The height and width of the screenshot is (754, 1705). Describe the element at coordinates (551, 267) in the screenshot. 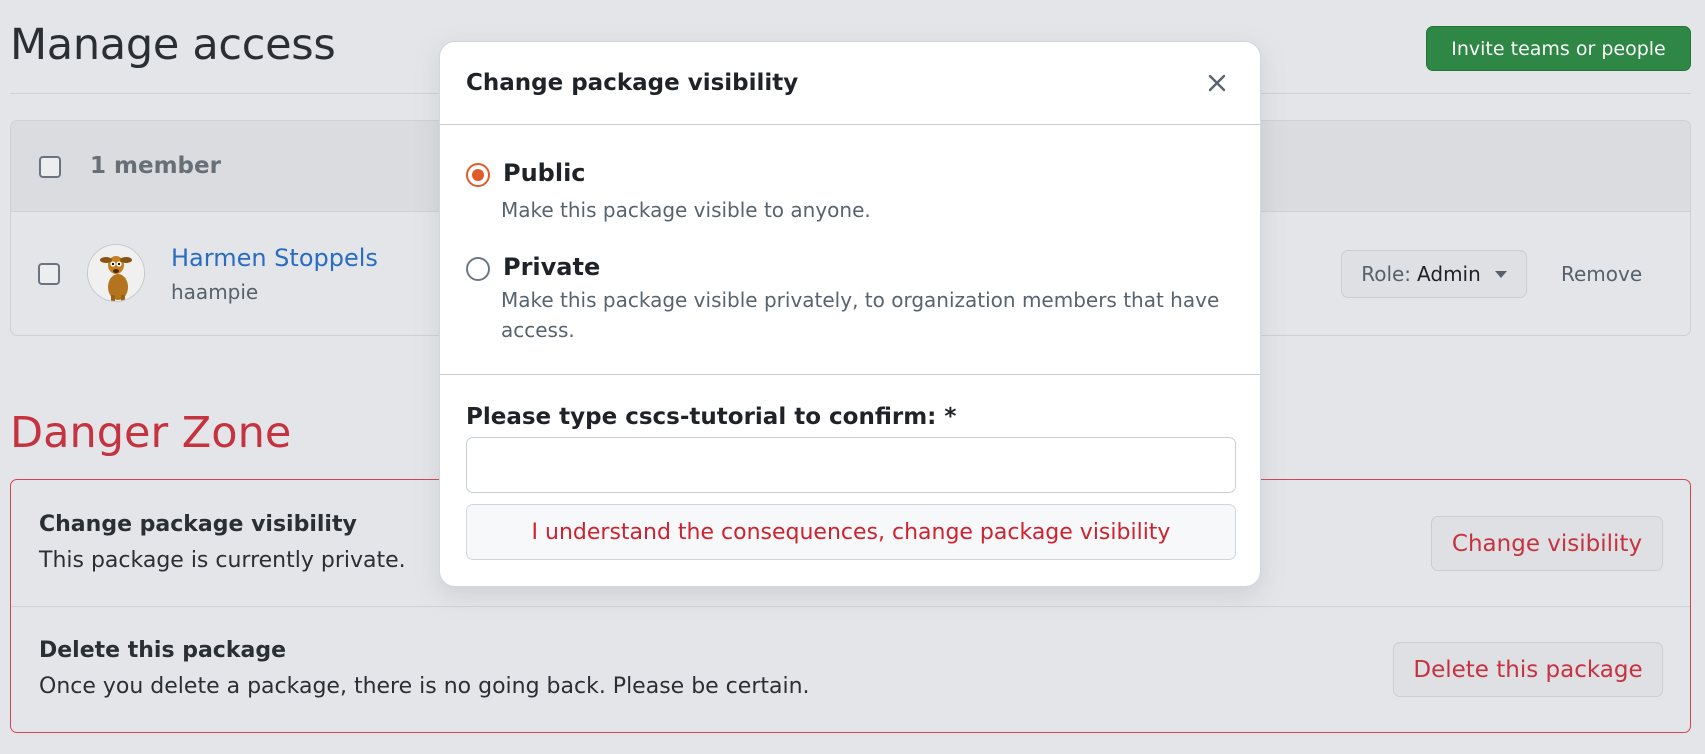

I see `private-label: Private` at that location.